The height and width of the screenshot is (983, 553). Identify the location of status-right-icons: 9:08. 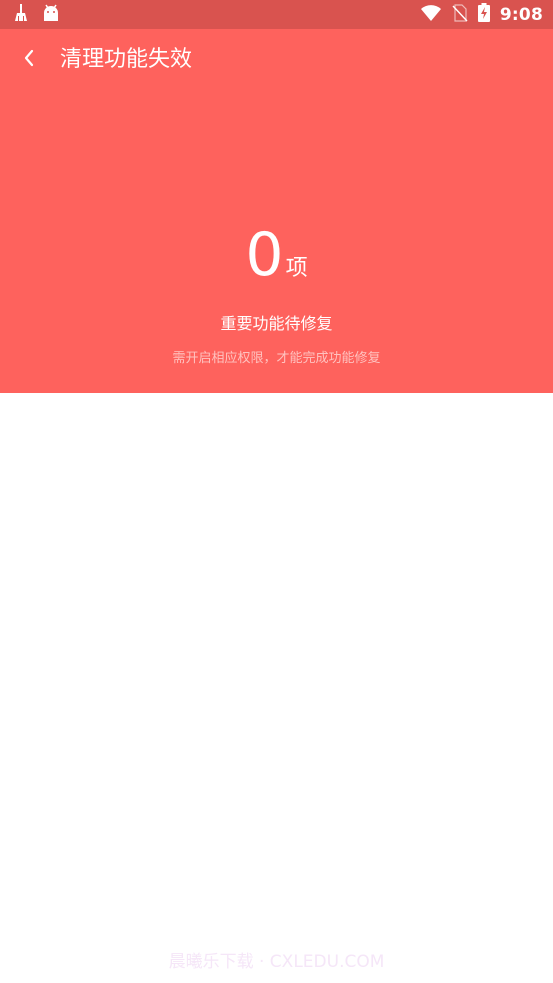
(481, 14).